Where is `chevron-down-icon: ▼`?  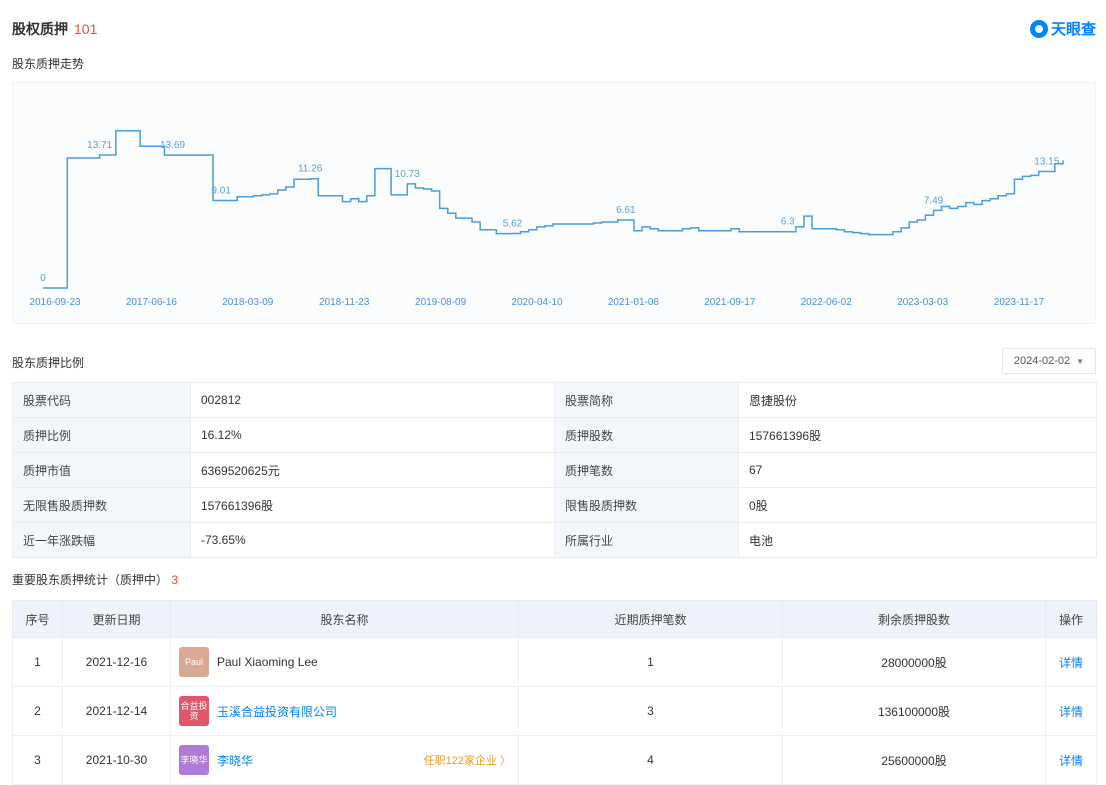
chevron-down-icon: ▼ is located at coordinates (1080, 361).